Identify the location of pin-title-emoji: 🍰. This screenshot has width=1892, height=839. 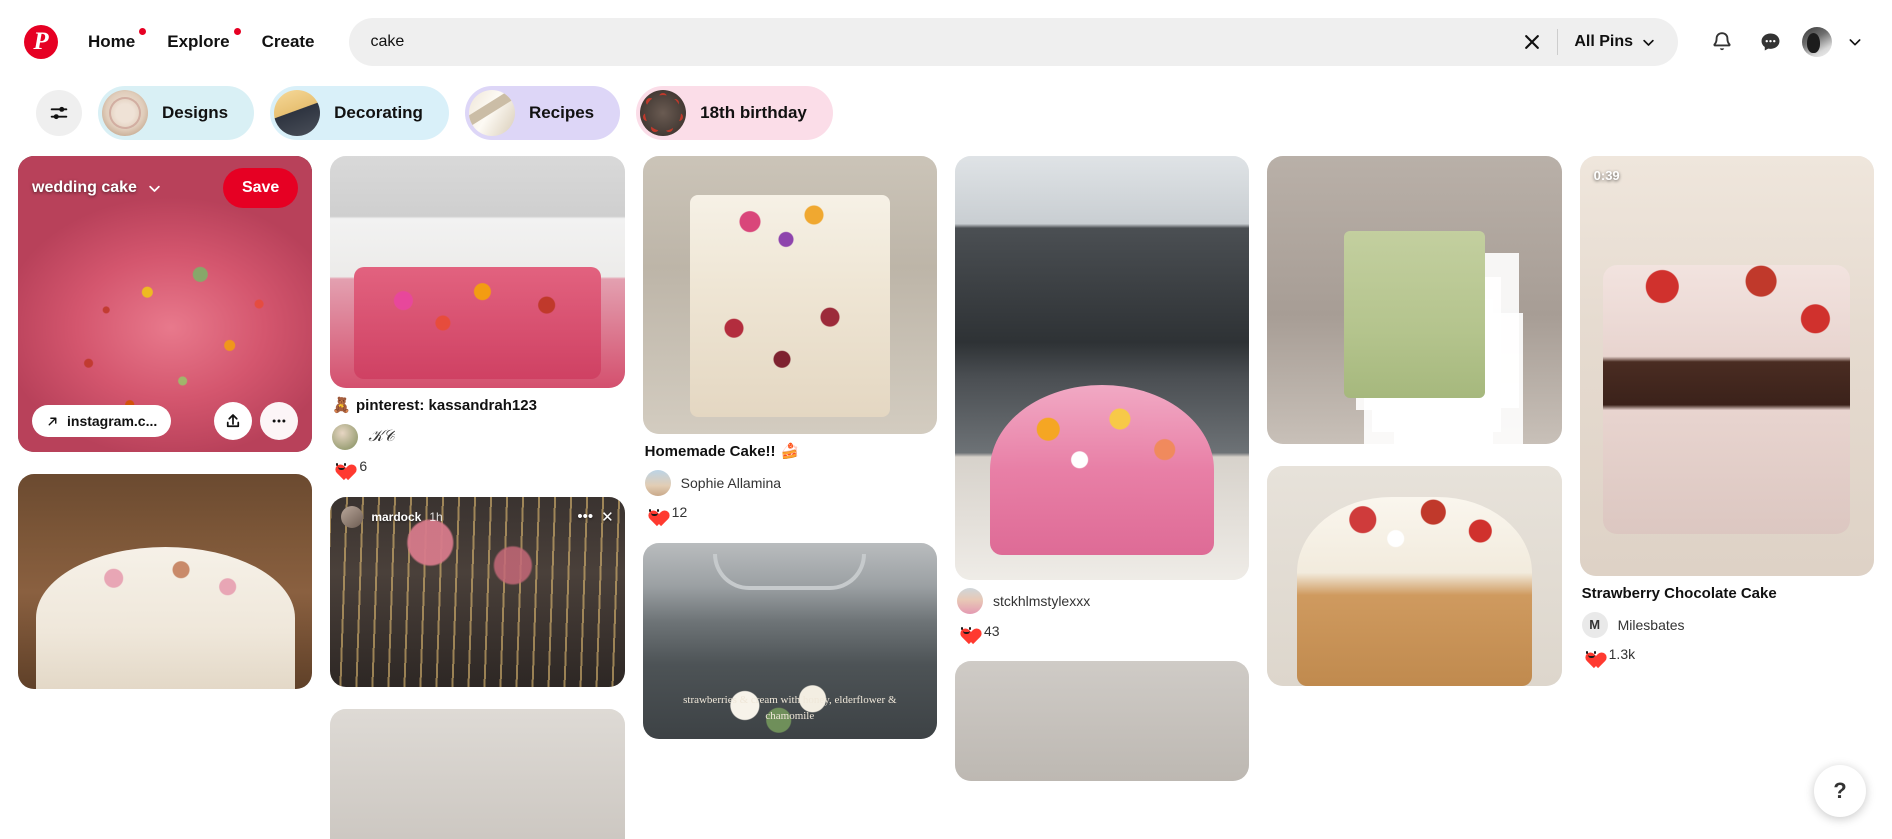
(790, 451).